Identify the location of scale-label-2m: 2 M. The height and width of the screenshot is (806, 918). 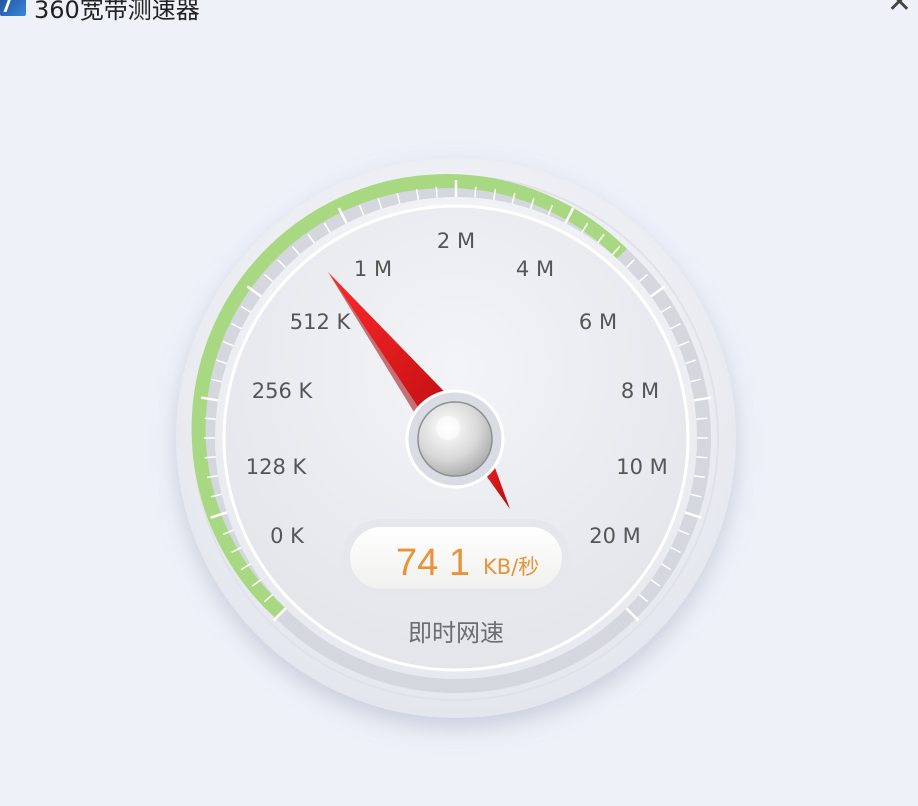
(456, 241).